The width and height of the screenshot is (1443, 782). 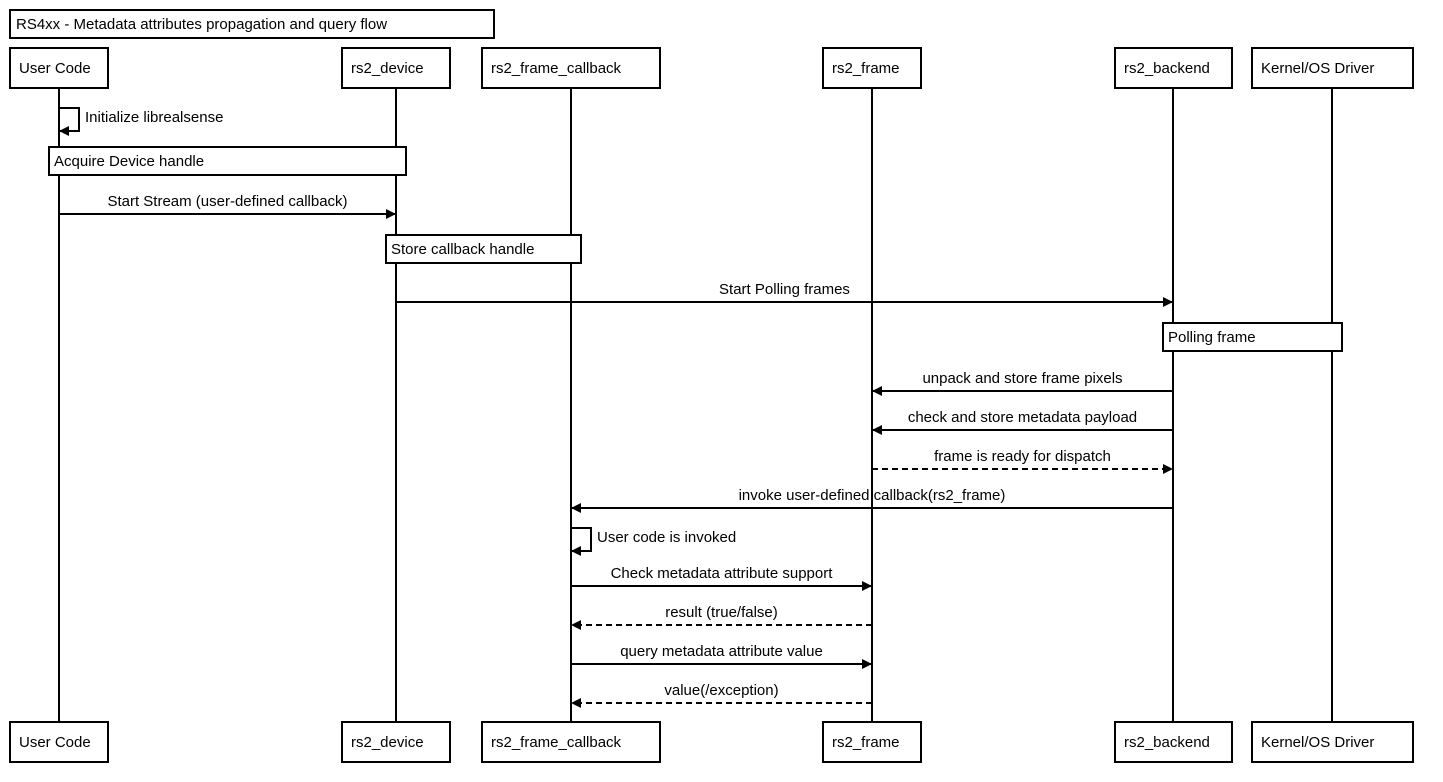 I want to click on step-message: Start Stream (user-defined callback), so click(x=227, y=206).